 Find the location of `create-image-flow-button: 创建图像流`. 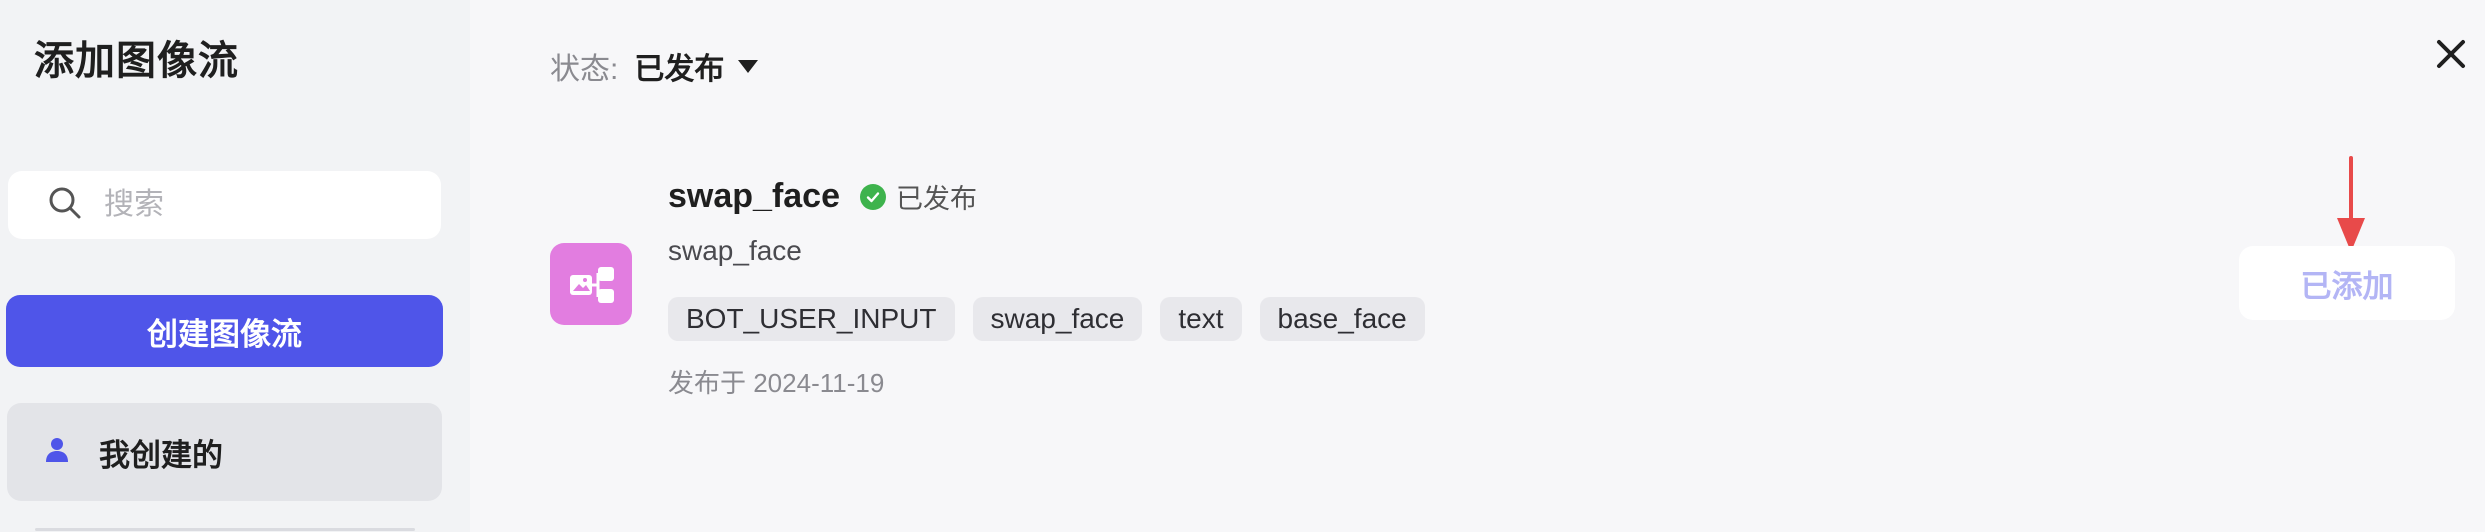

create-image-flow-button: 创建图像流 is located at coordinates (224, 331).